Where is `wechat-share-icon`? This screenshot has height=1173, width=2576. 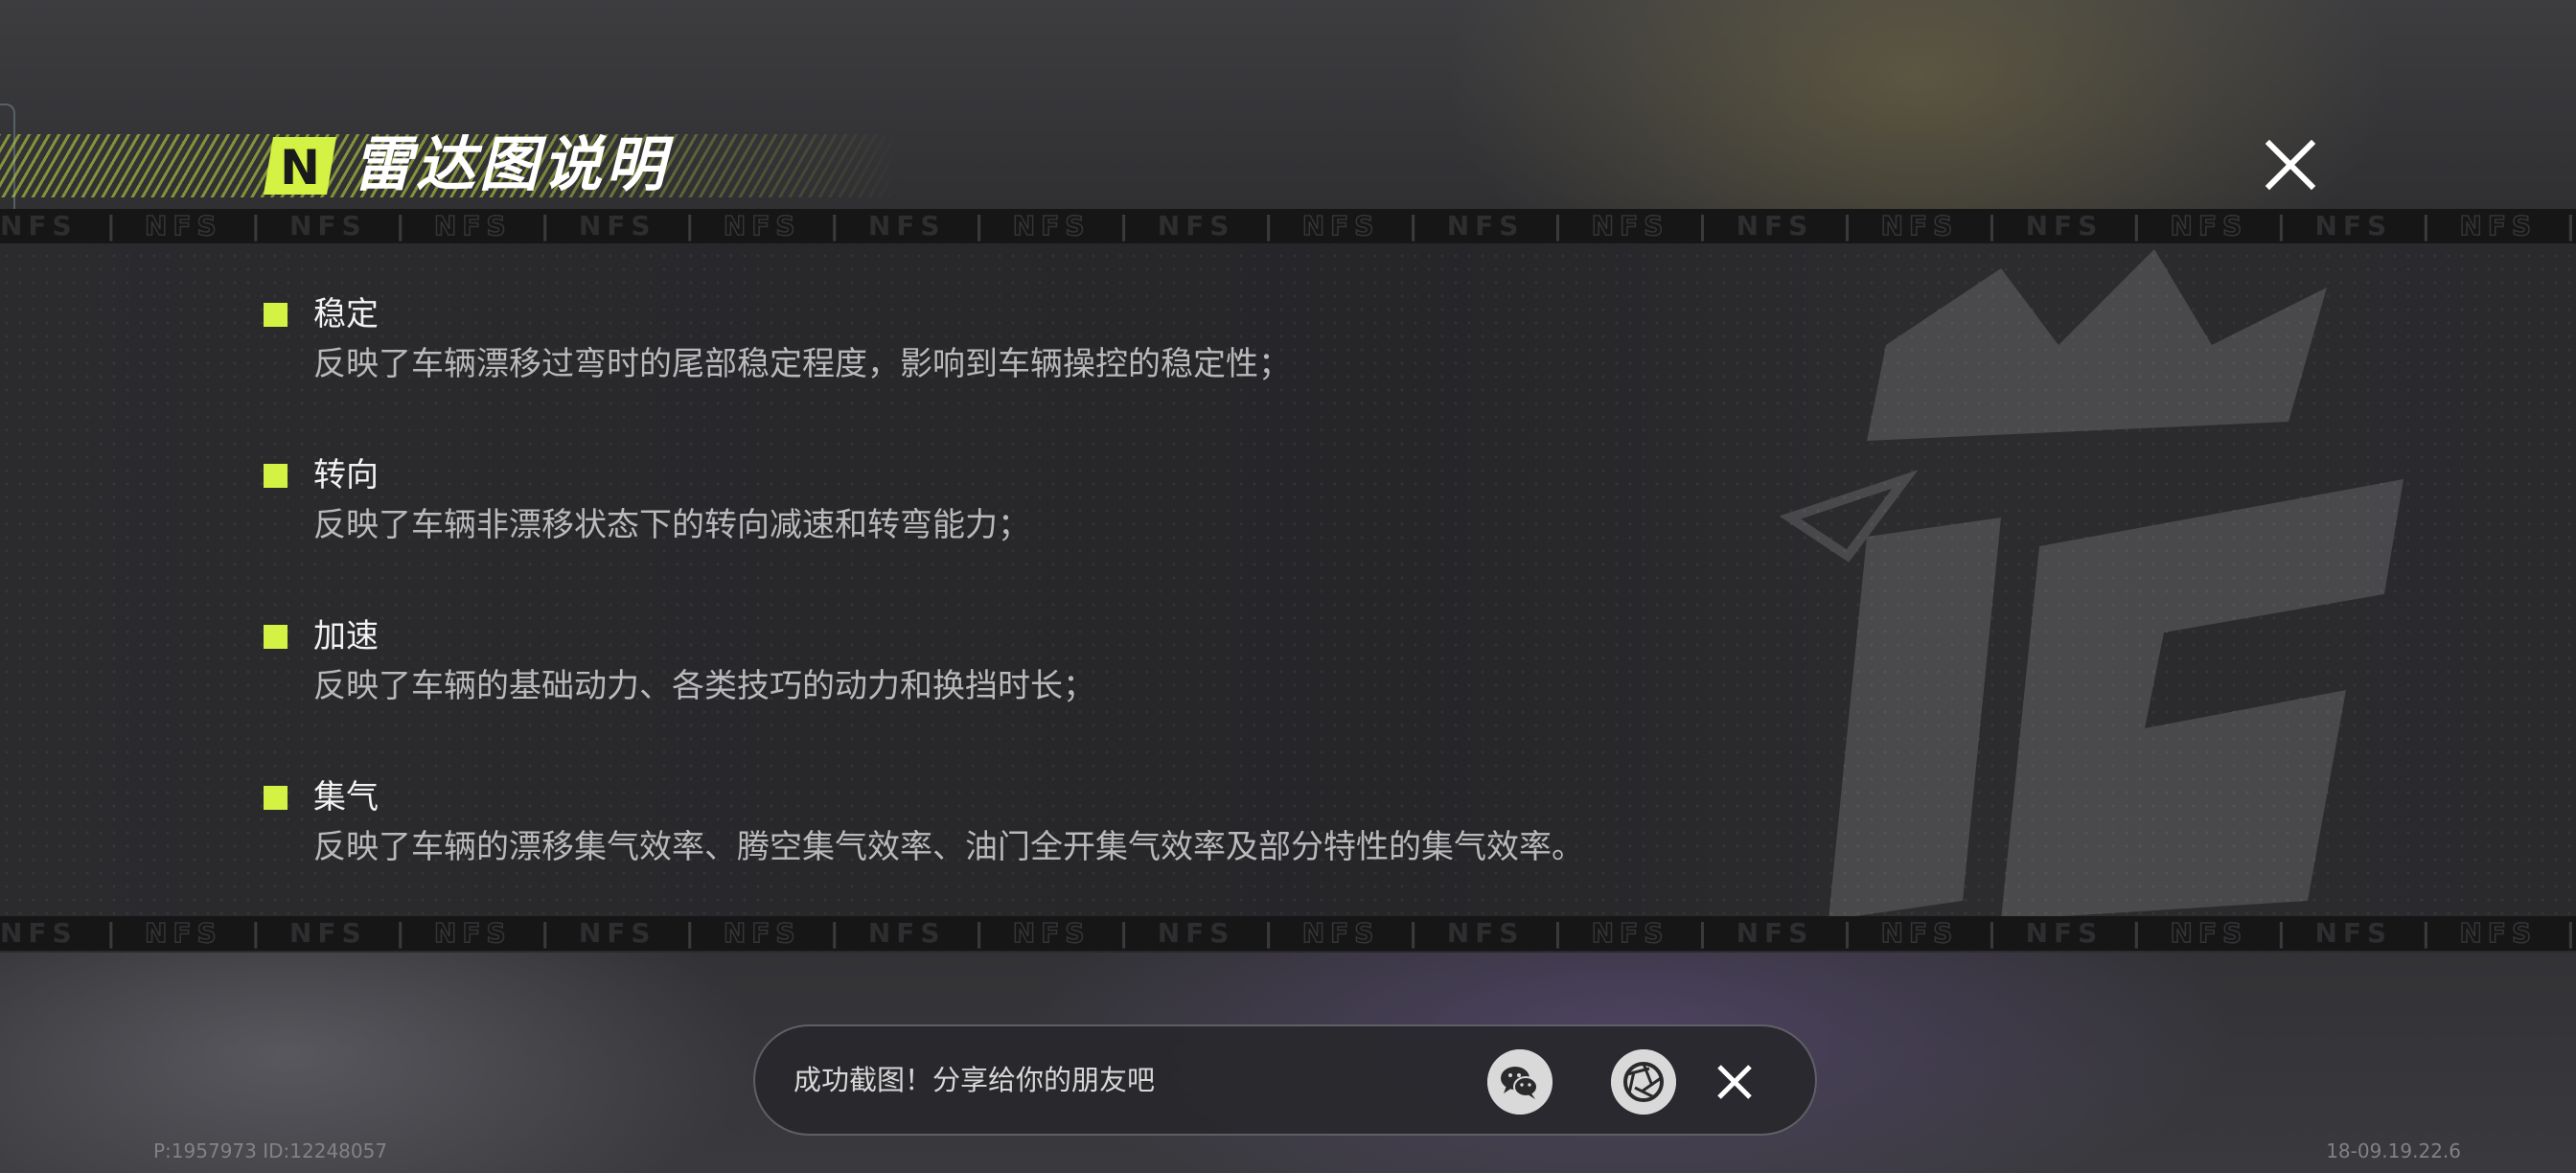 wechat-share-icon is located at coordinates (1519, 1082).